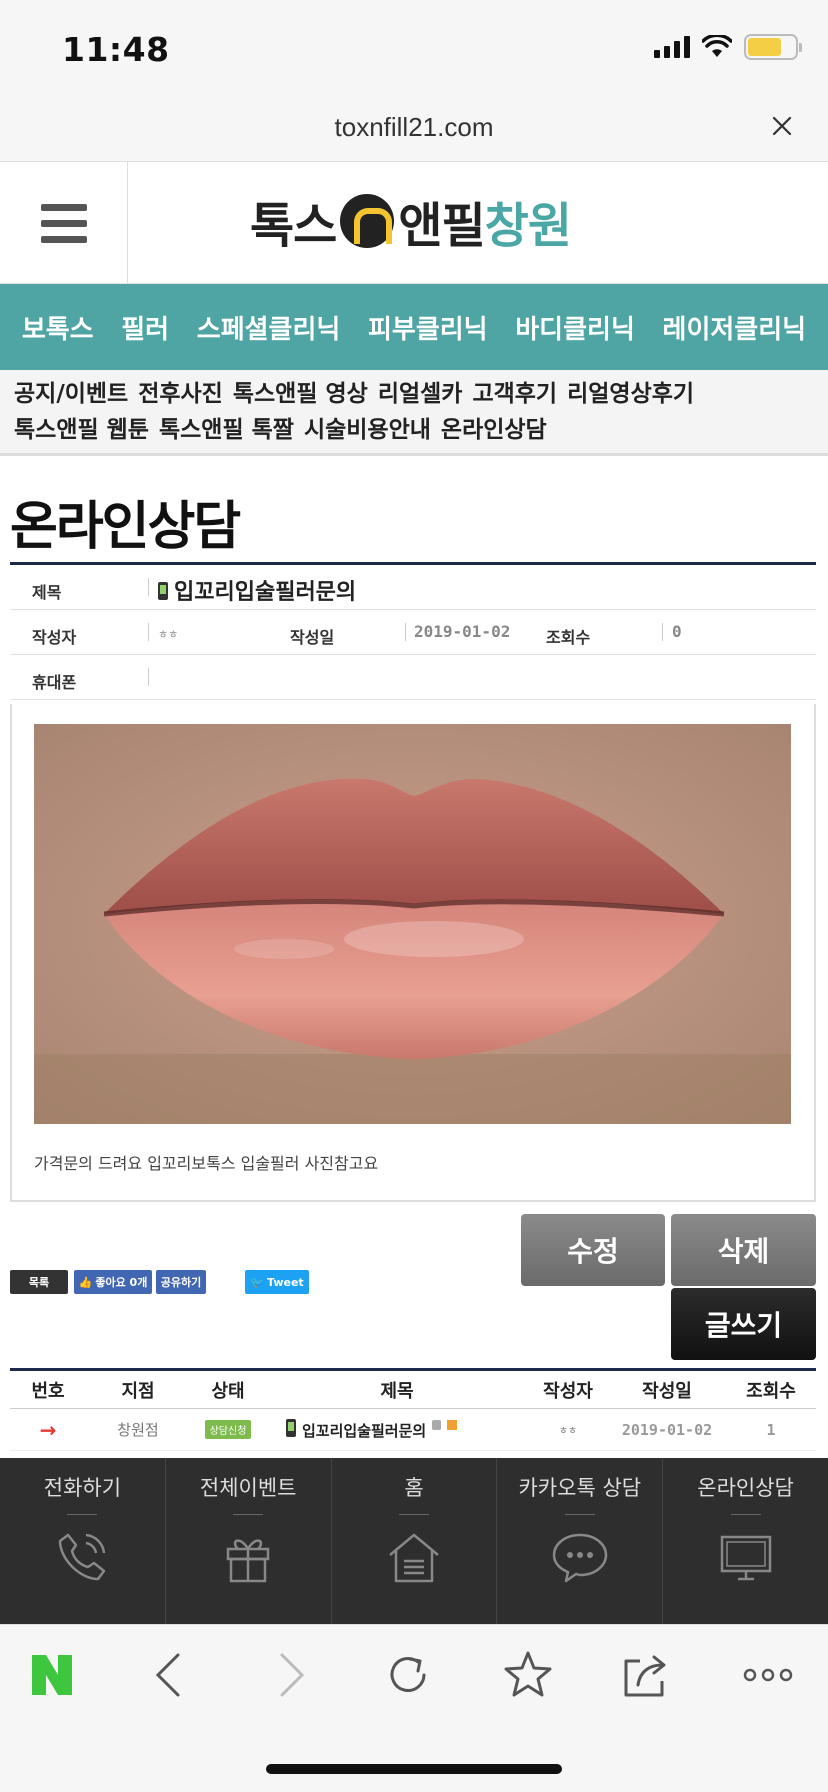  I want to click on subnav-item-video-review: 리얼영상후기, so click(630, 394).